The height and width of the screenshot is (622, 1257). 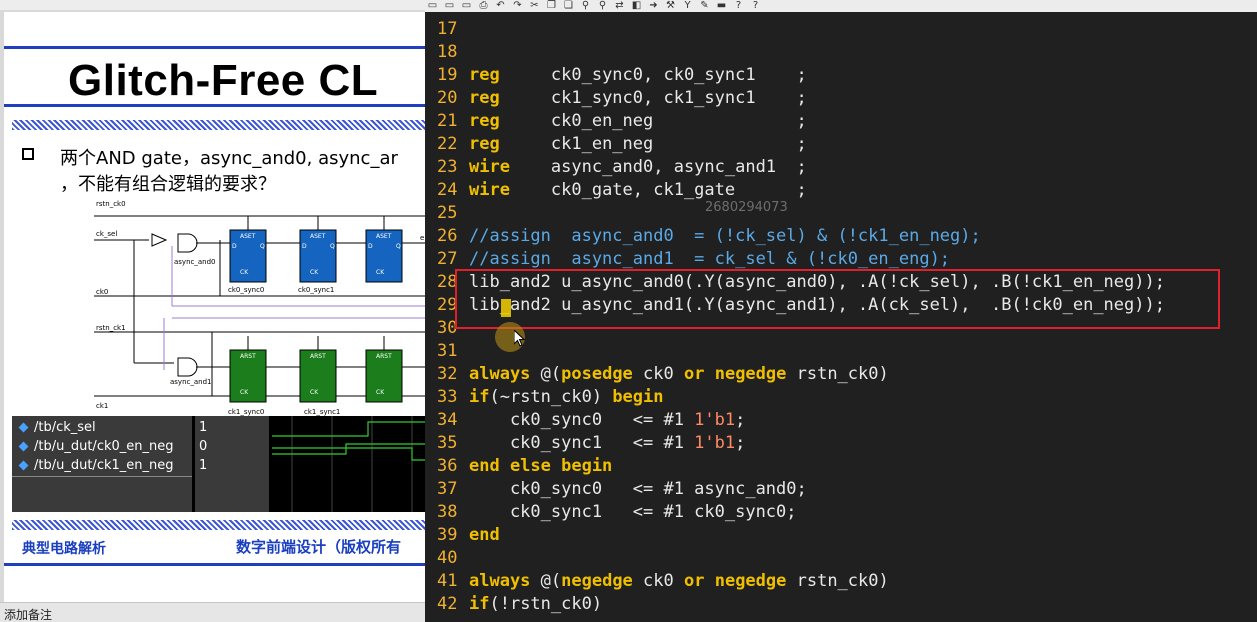 I want to click on find-icon: ⚲, so click(x=585, y=5).